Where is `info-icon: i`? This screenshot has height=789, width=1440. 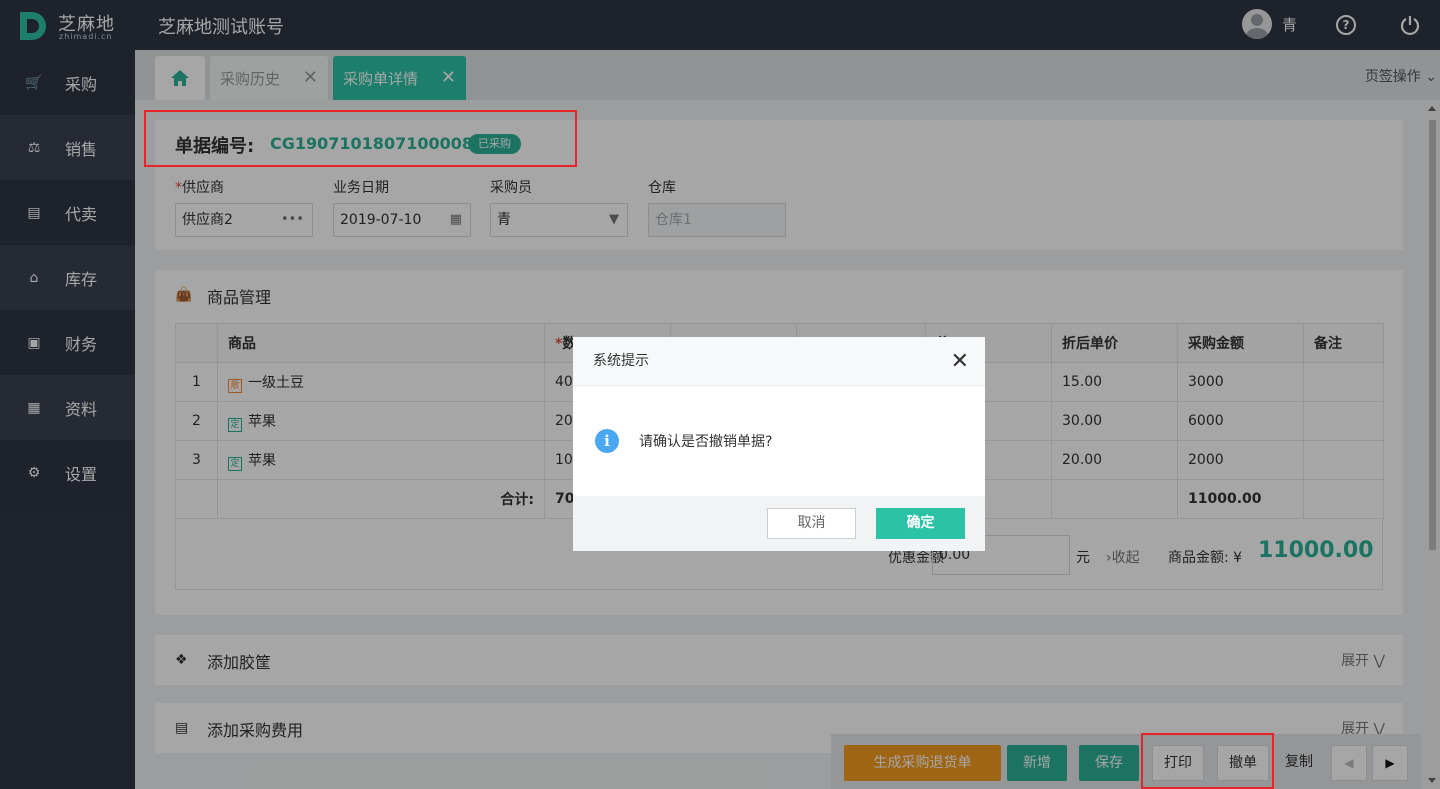 info-icon: i is located at coordinates (607, 441).